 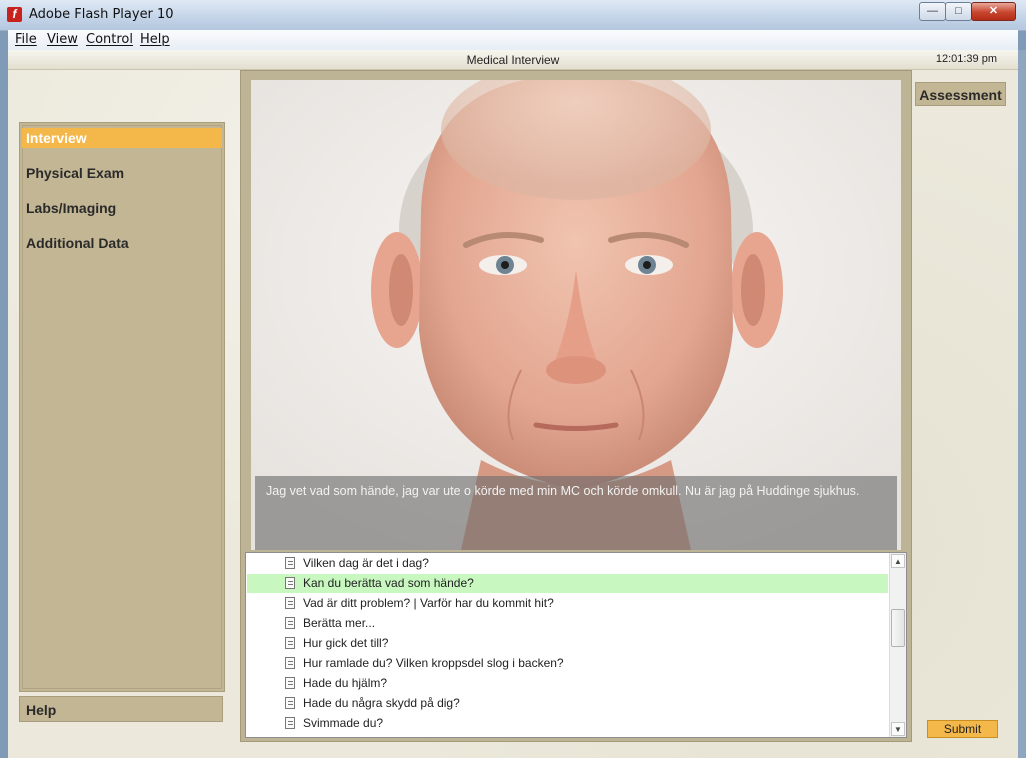 What do you see at coordinates (109, 39) in the screenshot?
I see `menu-control: Control` at bounding box center [109, 39].